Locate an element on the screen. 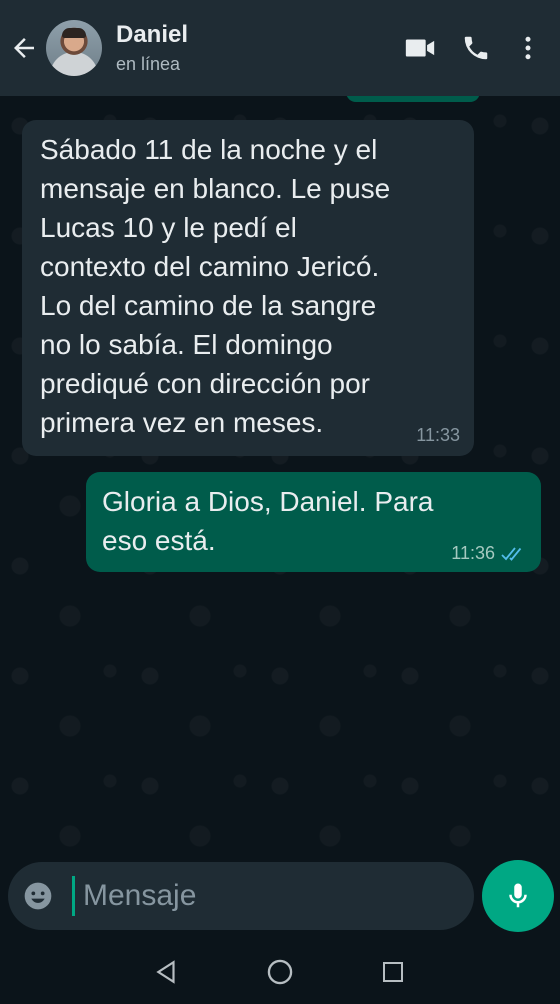  menu-button is located at coordinates (528, 48).